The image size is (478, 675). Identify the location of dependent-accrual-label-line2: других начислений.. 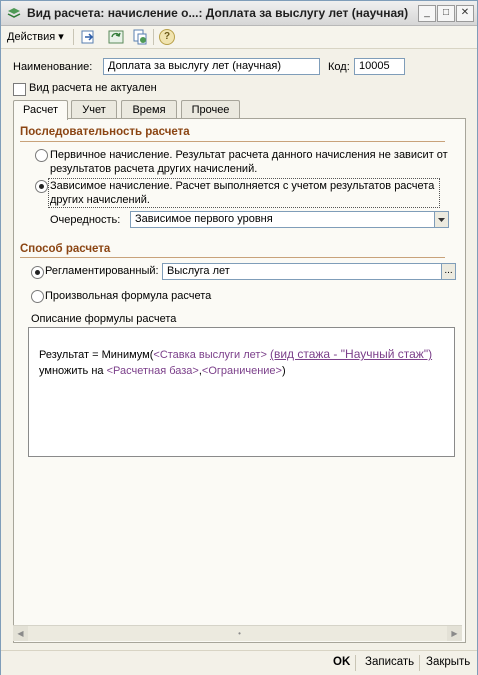
(100, 200).